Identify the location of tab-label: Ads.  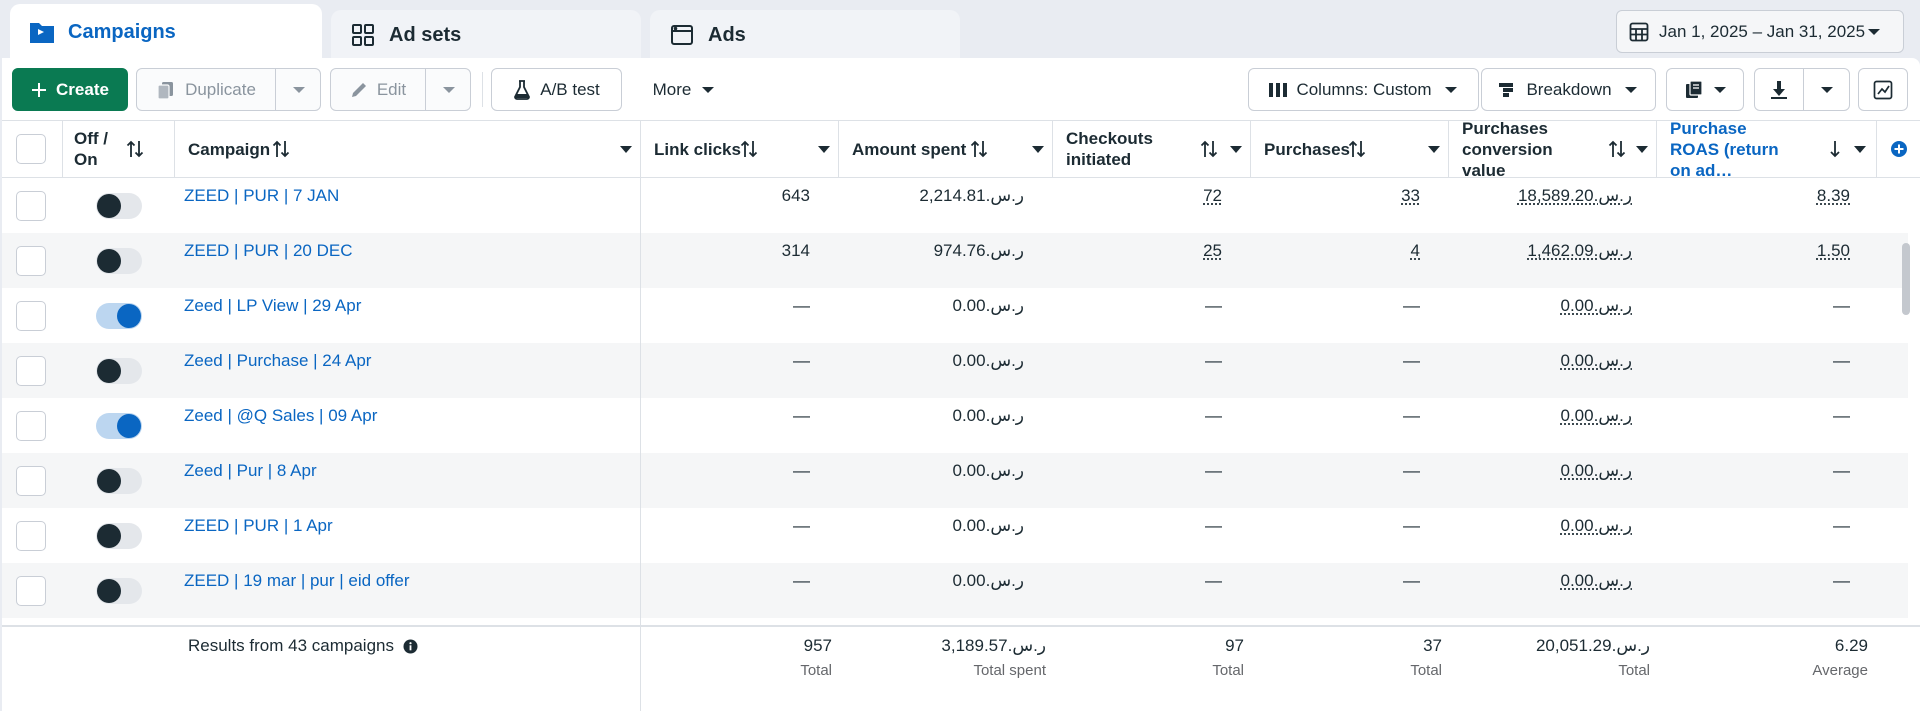
(727, 34).